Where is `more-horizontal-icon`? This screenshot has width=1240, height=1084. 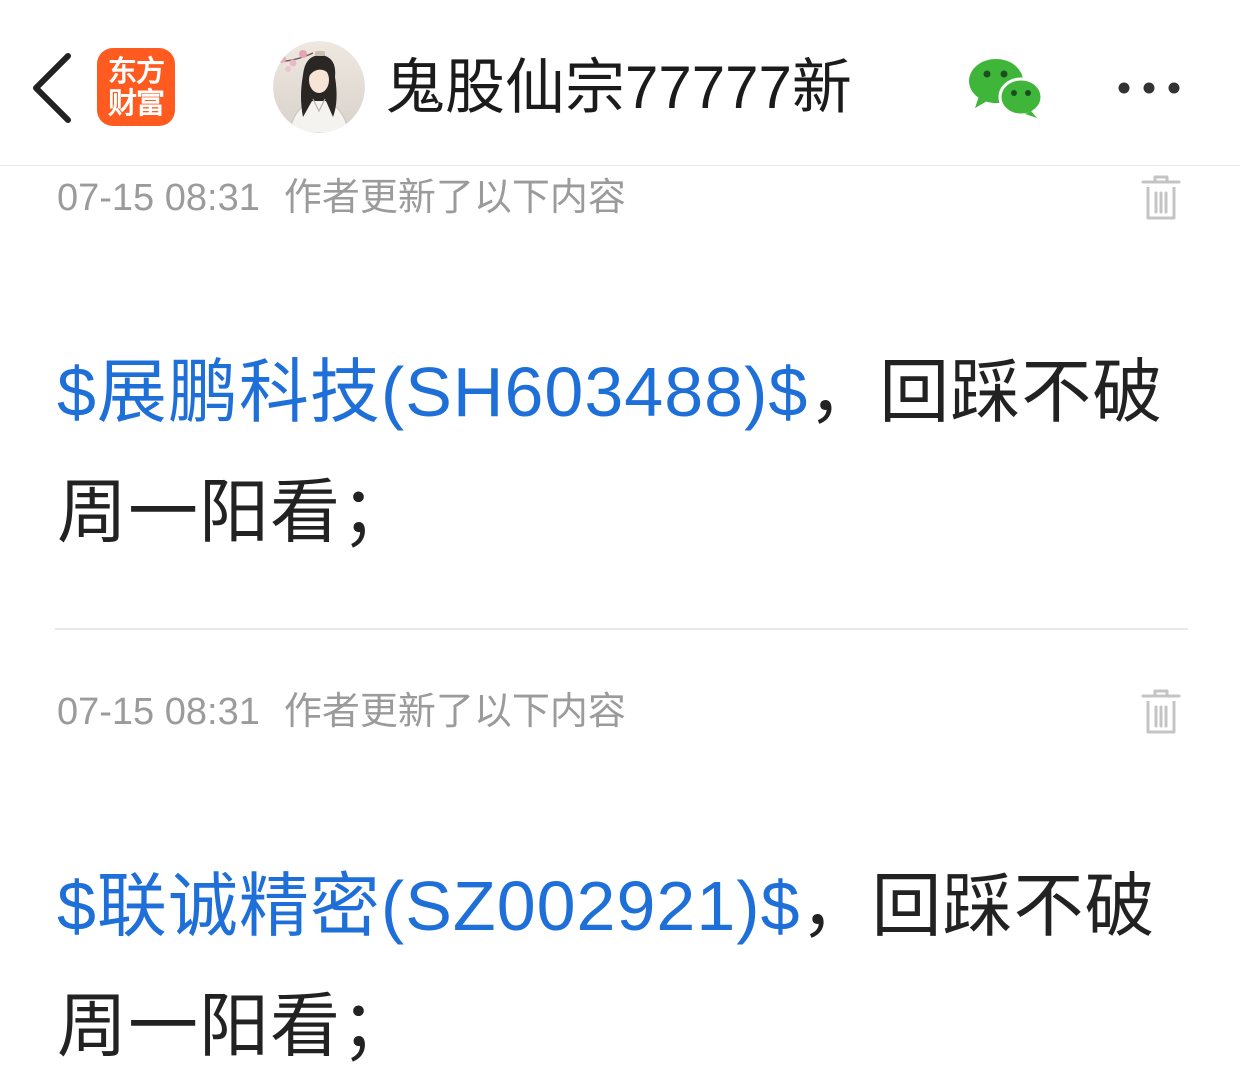 more-horizontal-icon is located at coordinates (1149, 88).